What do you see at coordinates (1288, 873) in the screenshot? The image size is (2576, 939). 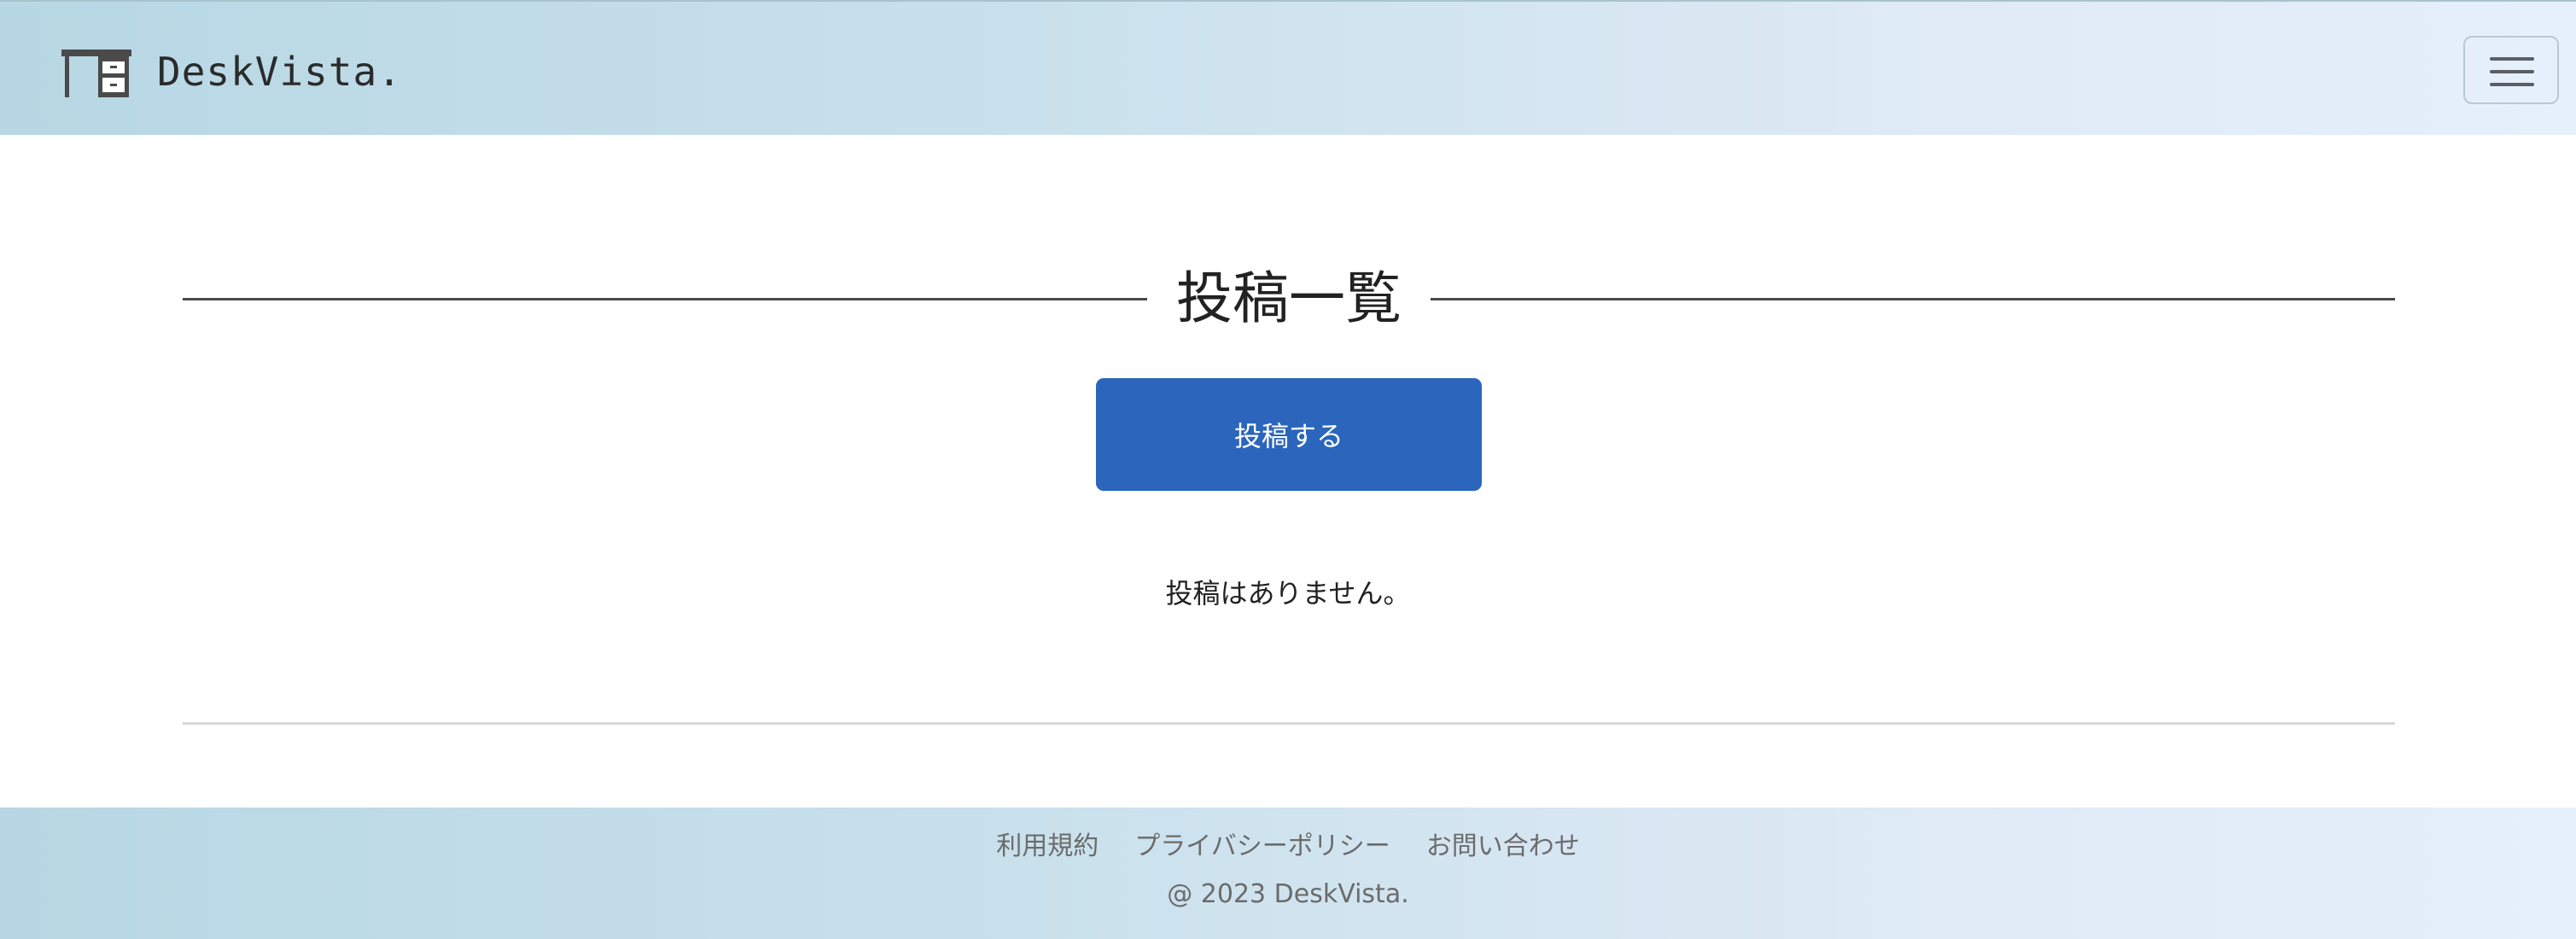 I see `page-footer: 利用規約 プライバシーポリシー お問い合わせ @ 2023 DeskVista.` at bounding box center [1288, 873].